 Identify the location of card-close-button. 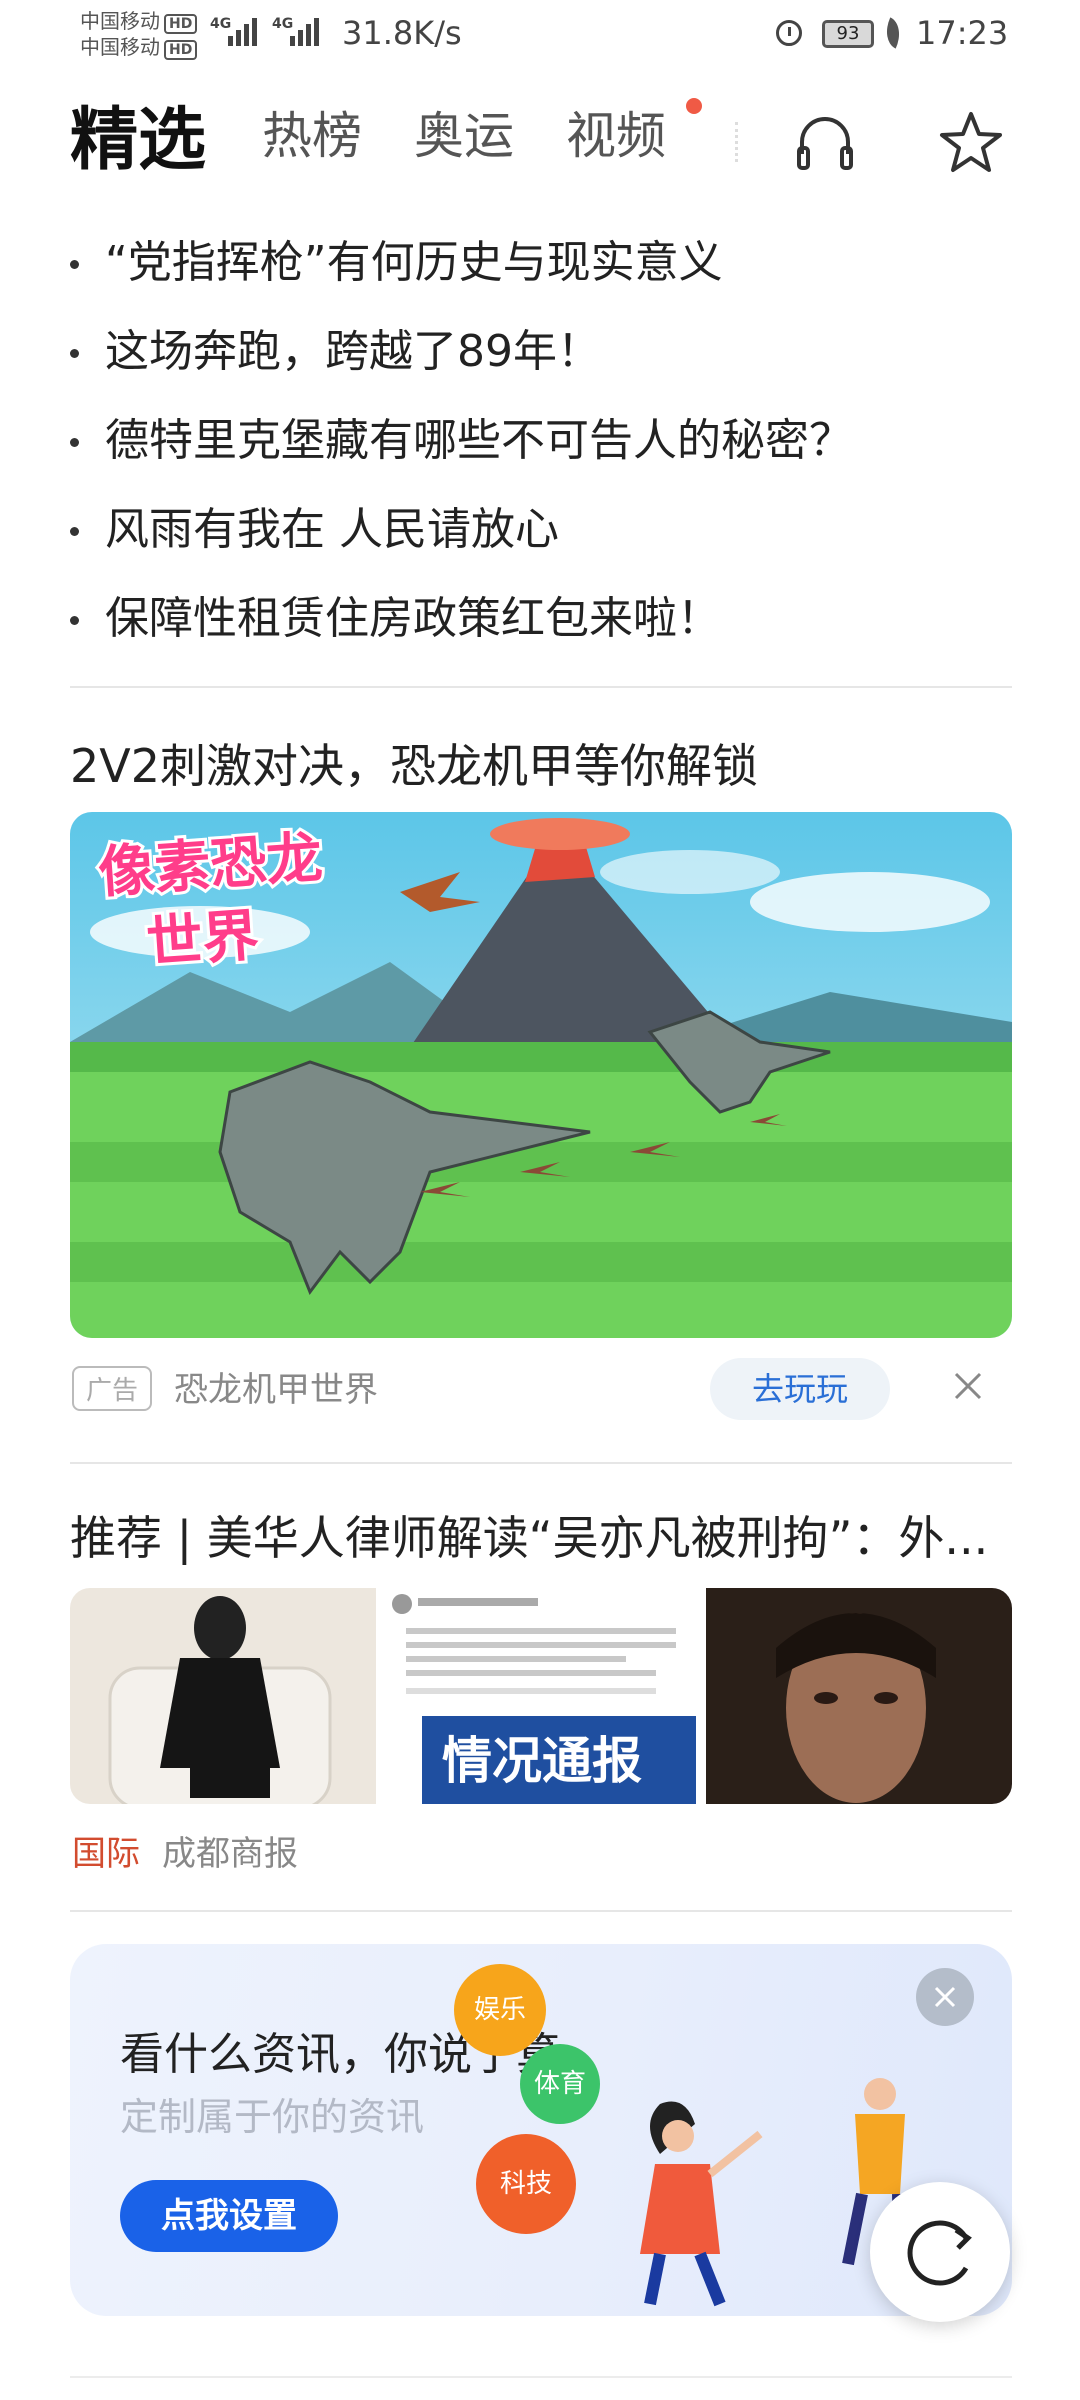
(945, 1997).